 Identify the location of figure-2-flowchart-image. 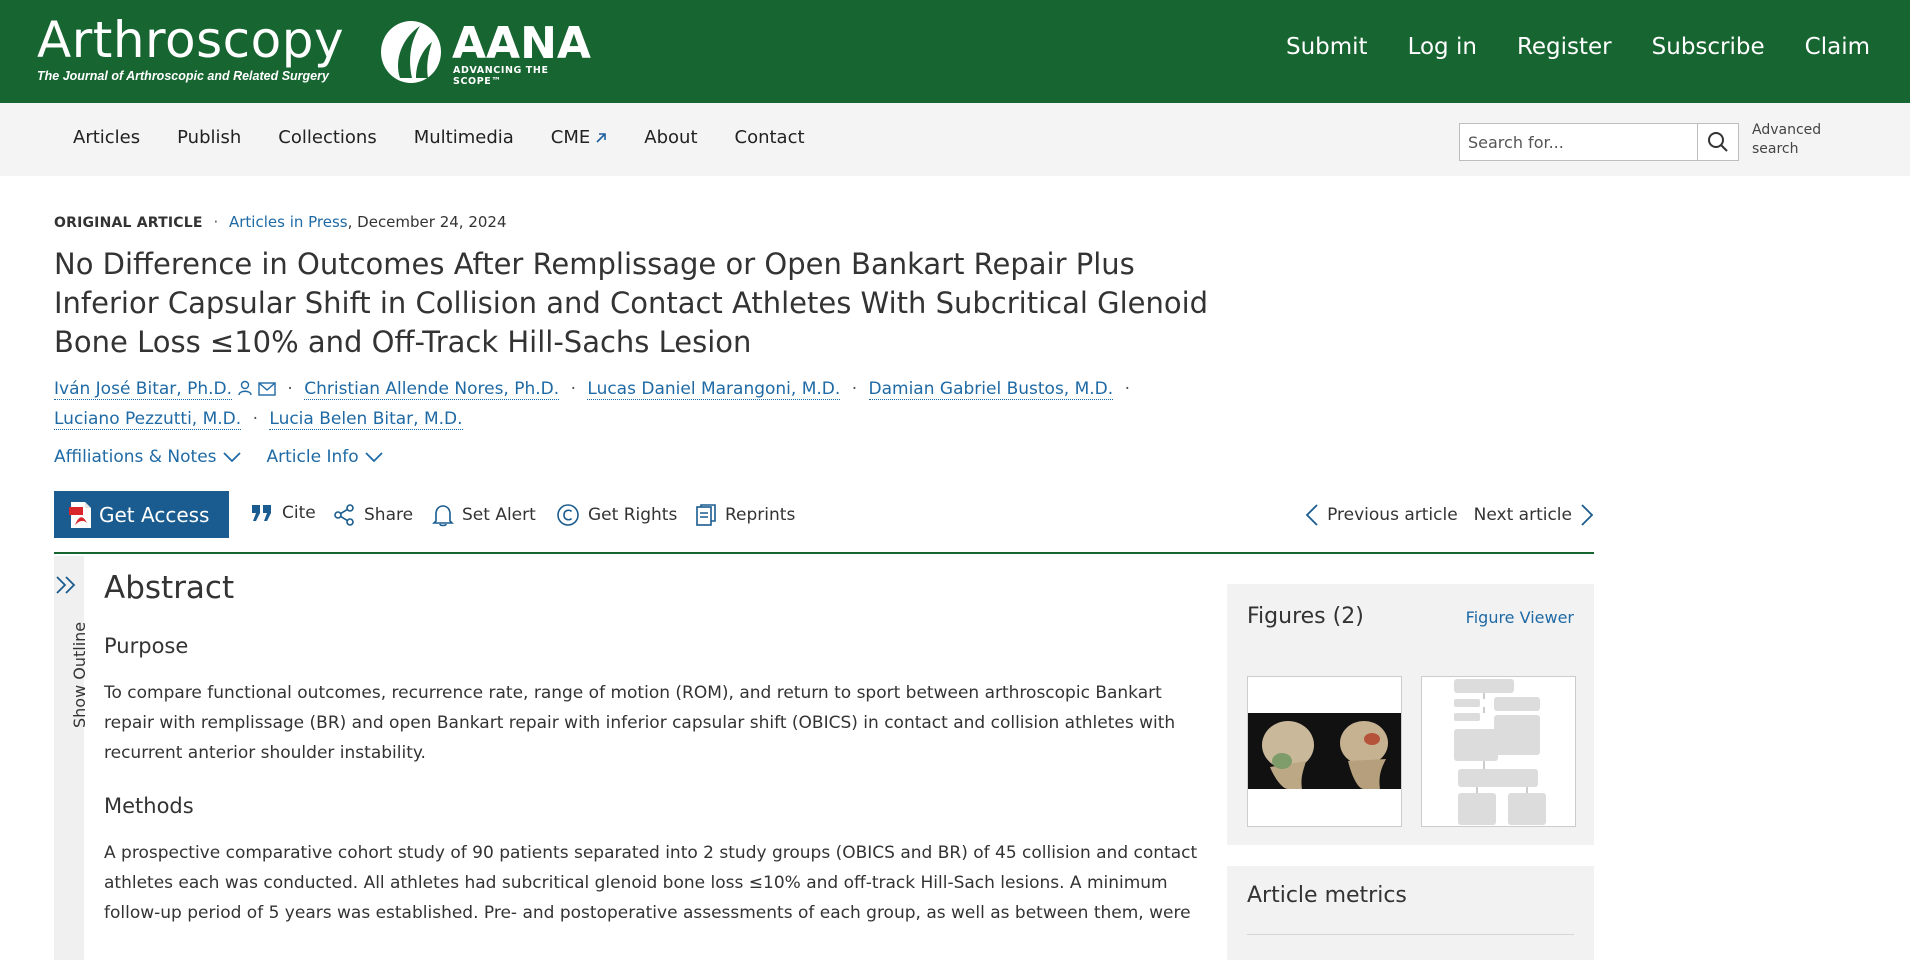
(1498, 751).